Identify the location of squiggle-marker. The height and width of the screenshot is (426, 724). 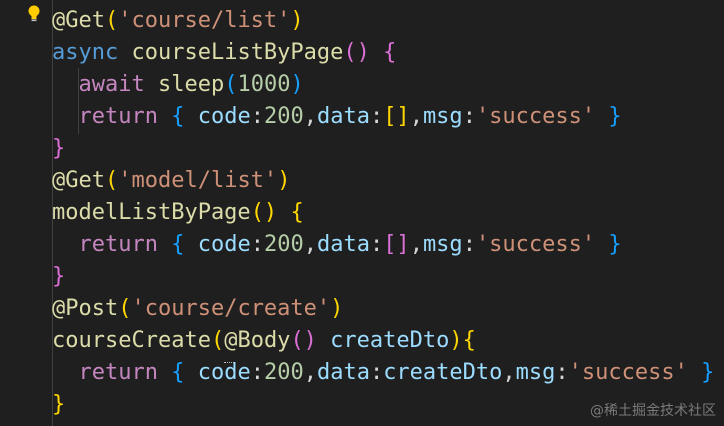
(229, 363).